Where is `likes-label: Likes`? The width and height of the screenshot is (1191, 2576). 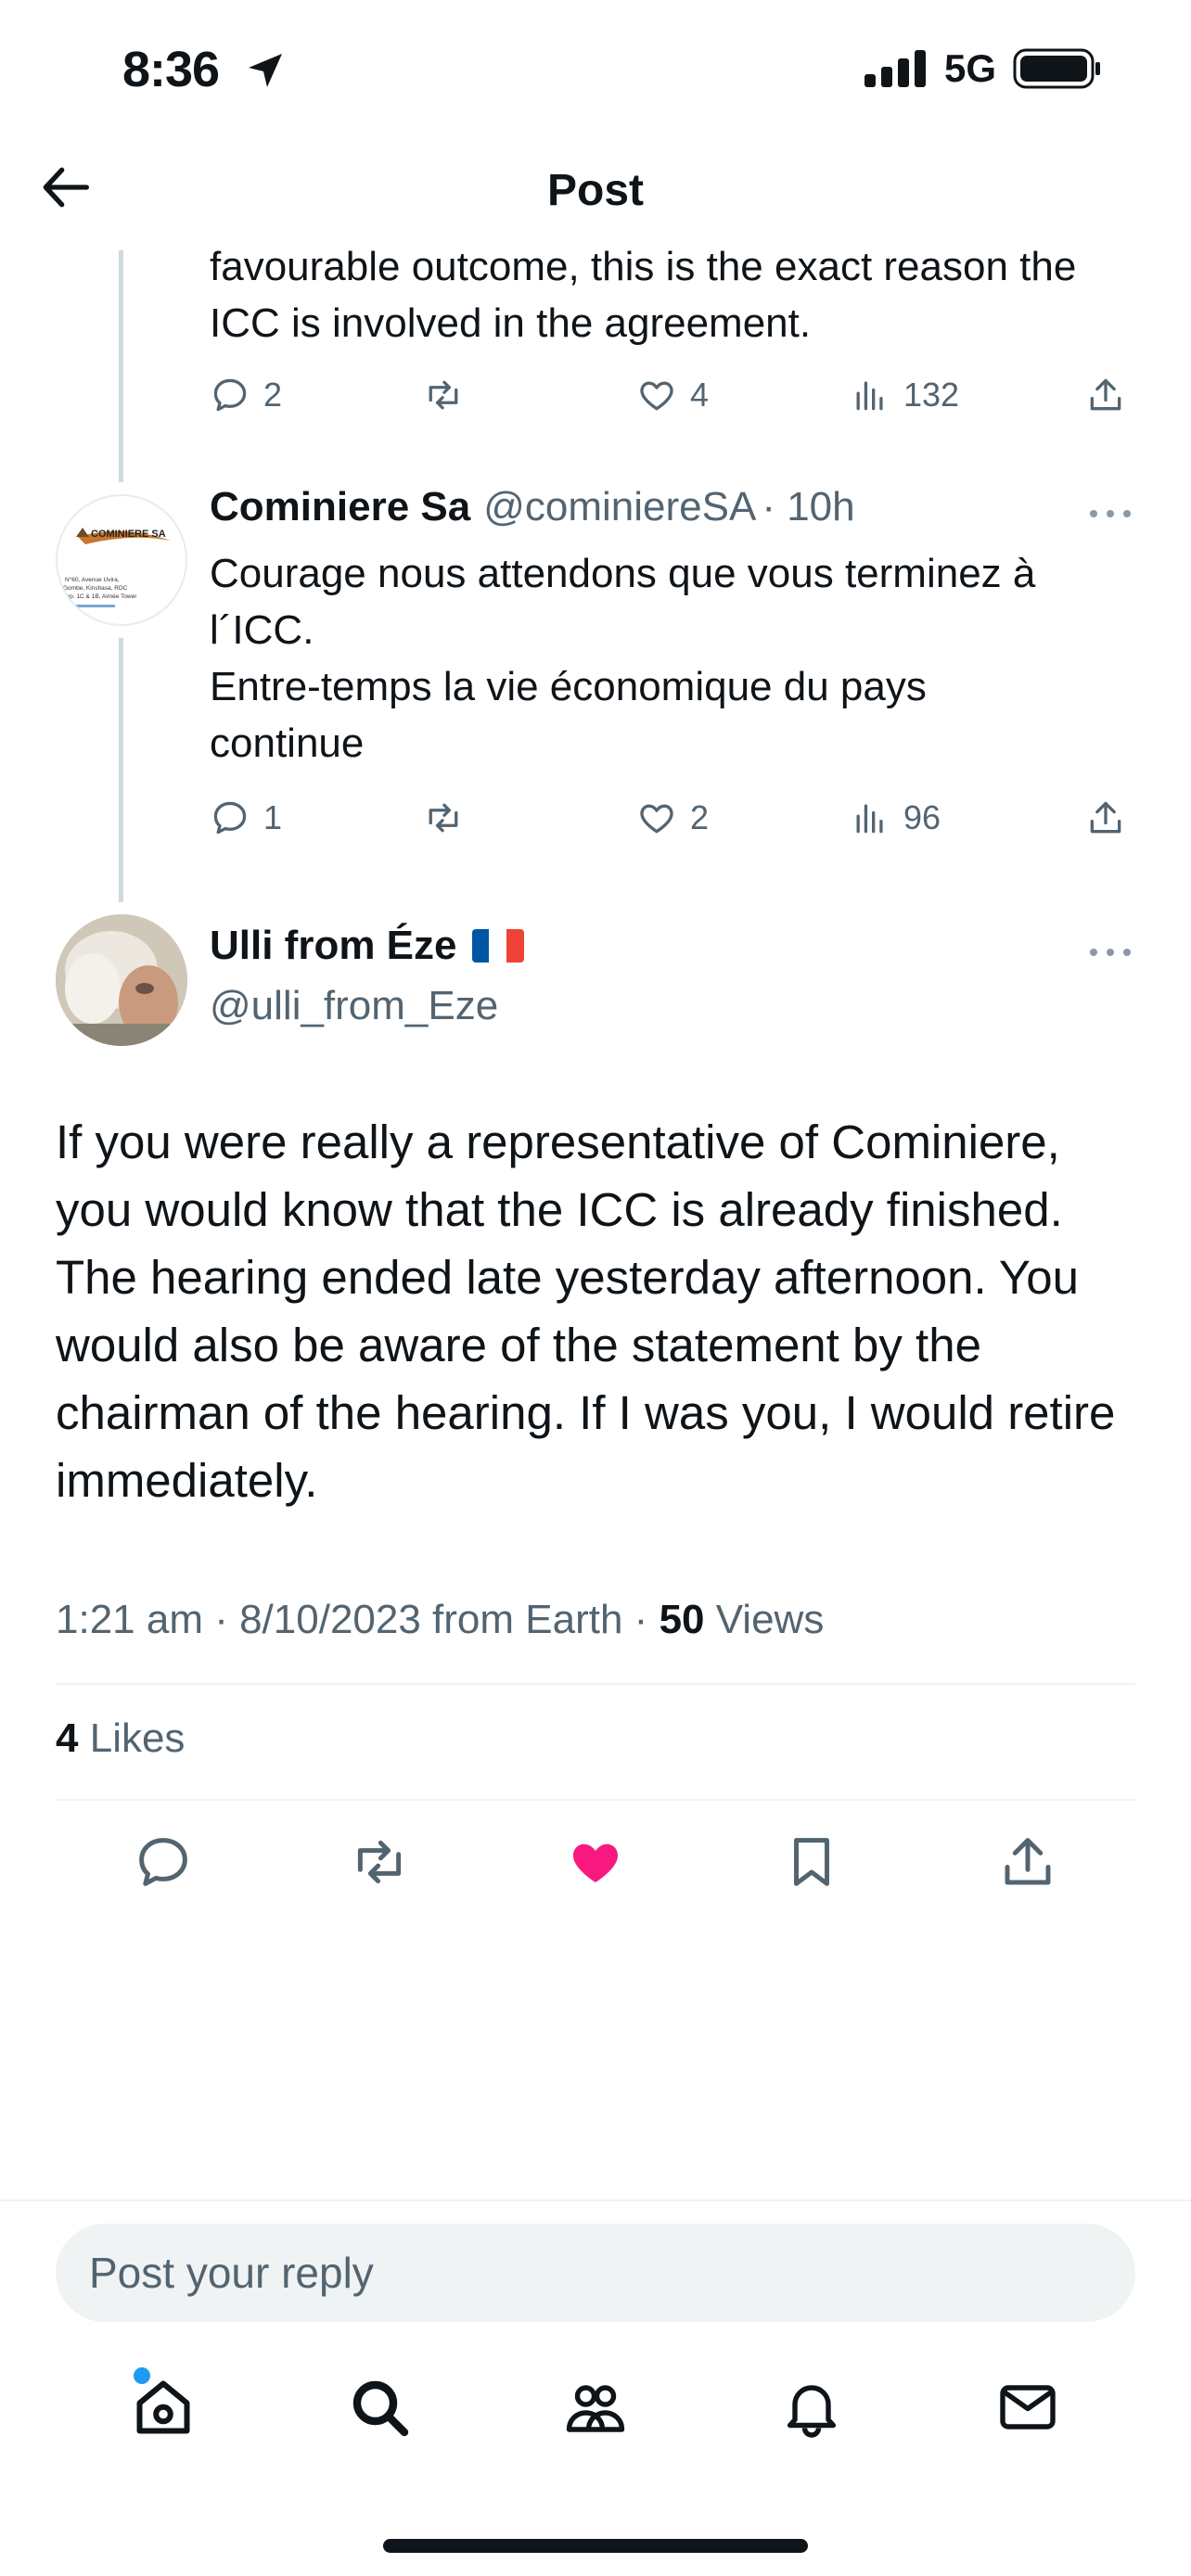 likes-label: Likes is located at coordinates (137, 1738).